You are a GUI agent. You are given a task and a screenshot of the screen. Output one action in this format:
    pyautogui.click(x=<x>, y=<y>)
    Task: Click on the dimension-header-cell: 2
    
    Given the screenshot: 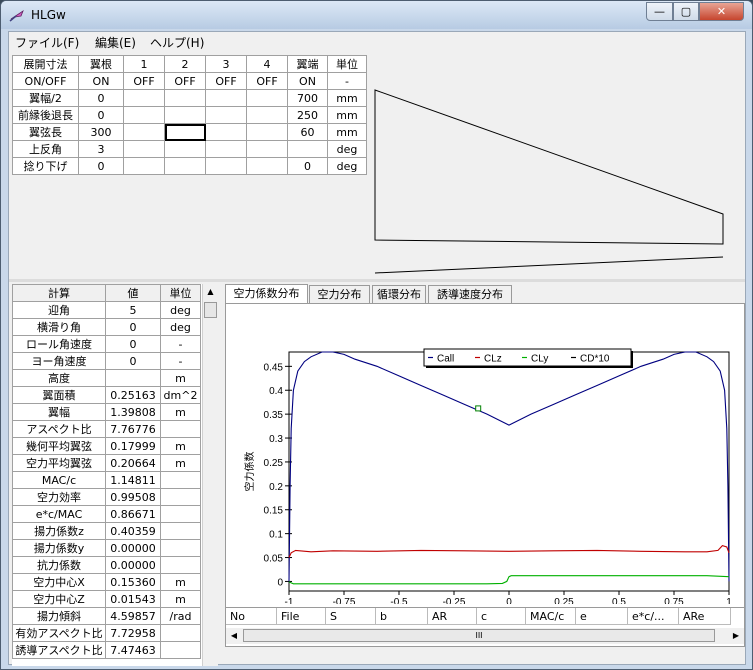 What is the action you would take?
    pyautogui.click(x=185, y=64)
    